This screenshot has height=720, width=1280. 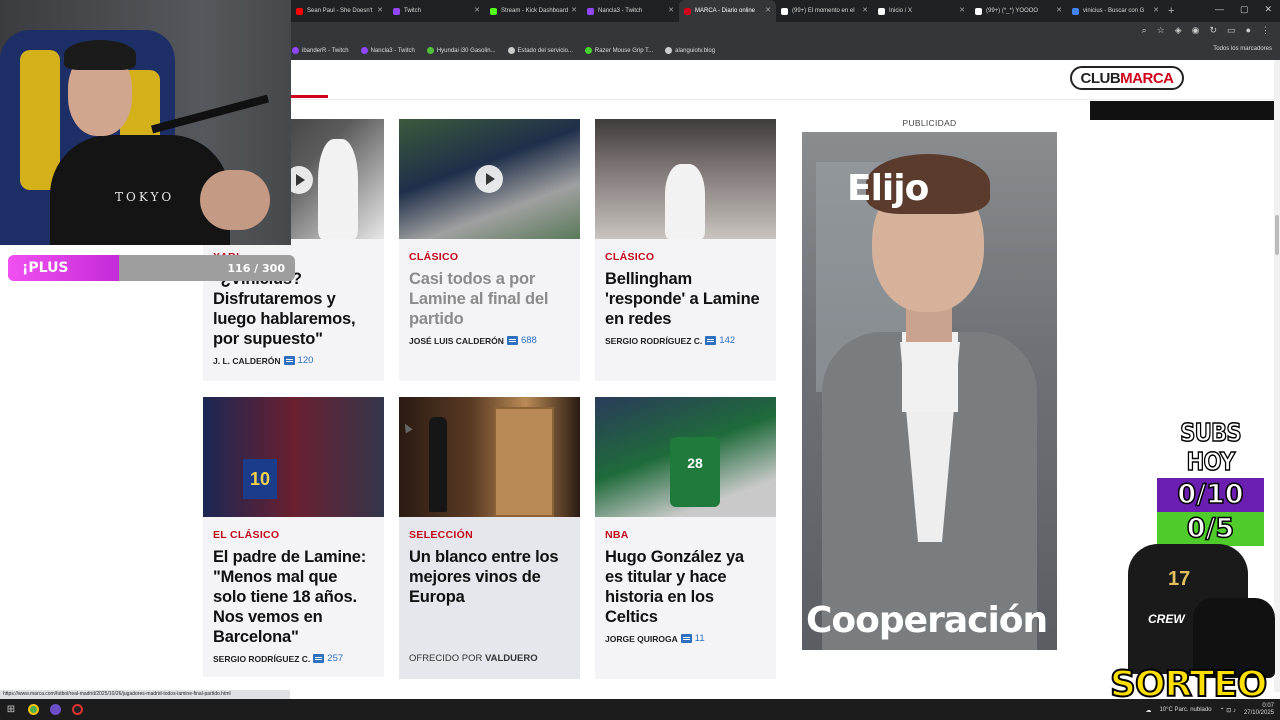 What do you see at coordinates (1144, 30) in the screenshot?
I see `zoom-icon: ⌕` at bounding box center [1144, 30].